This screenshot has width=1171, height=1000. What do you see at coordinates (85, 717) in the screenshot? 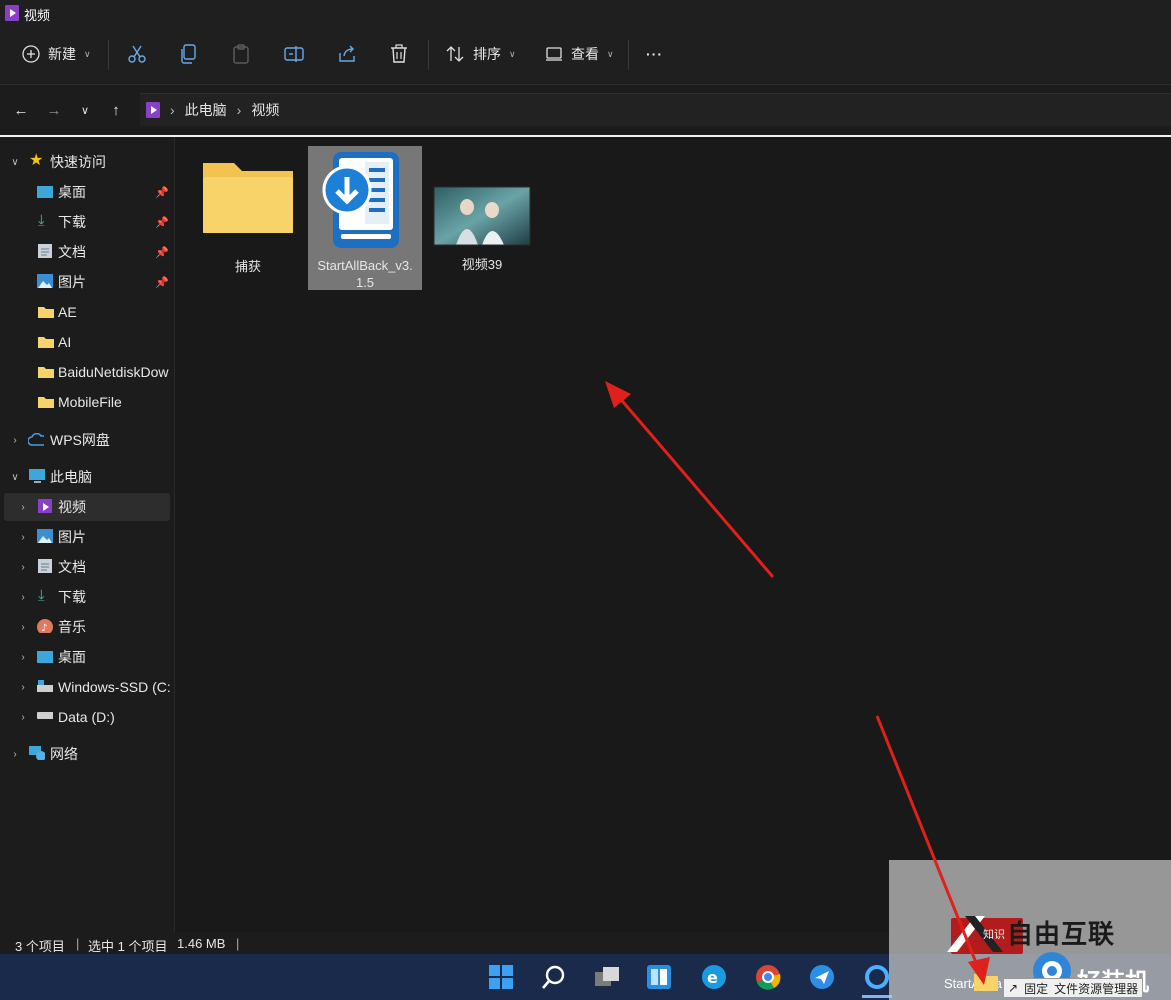
I see `sidebar-item-drive-d: › Data (D:)` at bounding box center [85, 717].